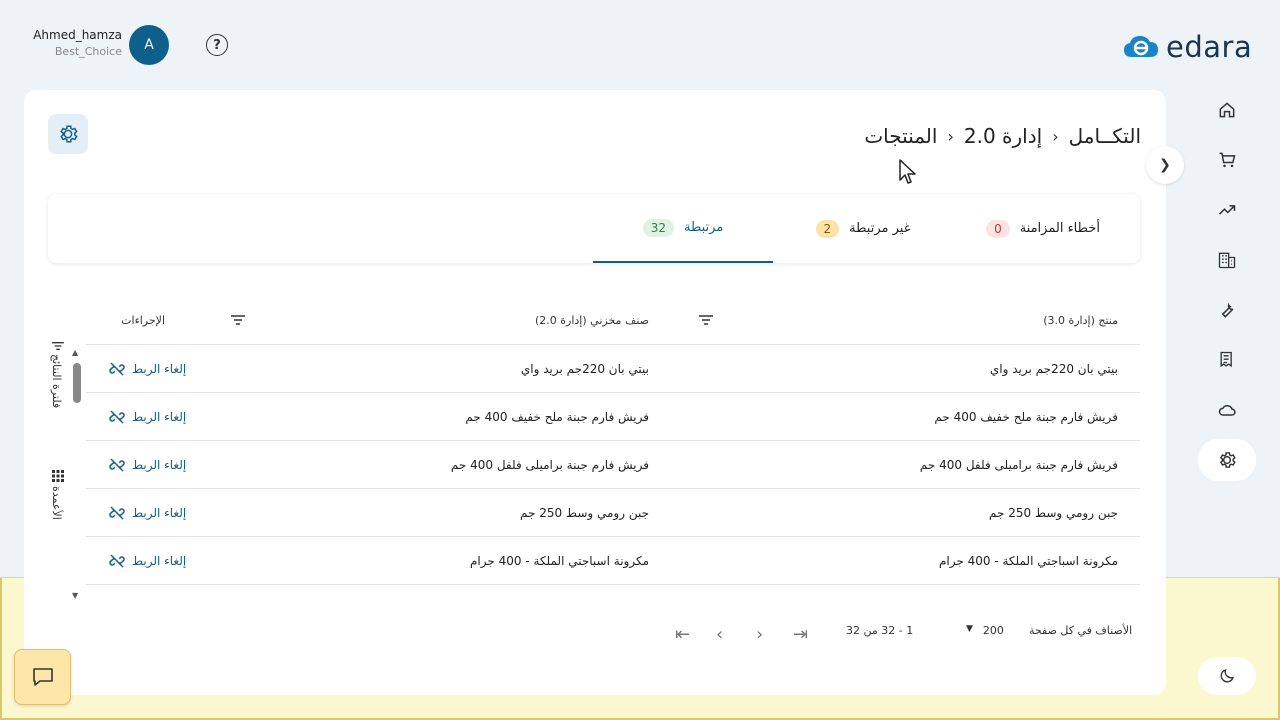  I want to click on tab-unlinked: غير مرتبطة 2, so click(863, 228).